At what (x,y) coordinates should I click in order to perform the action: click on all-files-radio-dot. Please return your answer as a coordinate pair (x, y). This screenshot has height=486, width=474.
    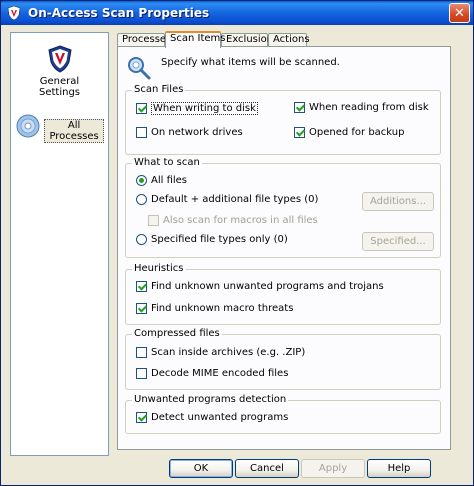
    Looking at the image, I should click on (141, 180).